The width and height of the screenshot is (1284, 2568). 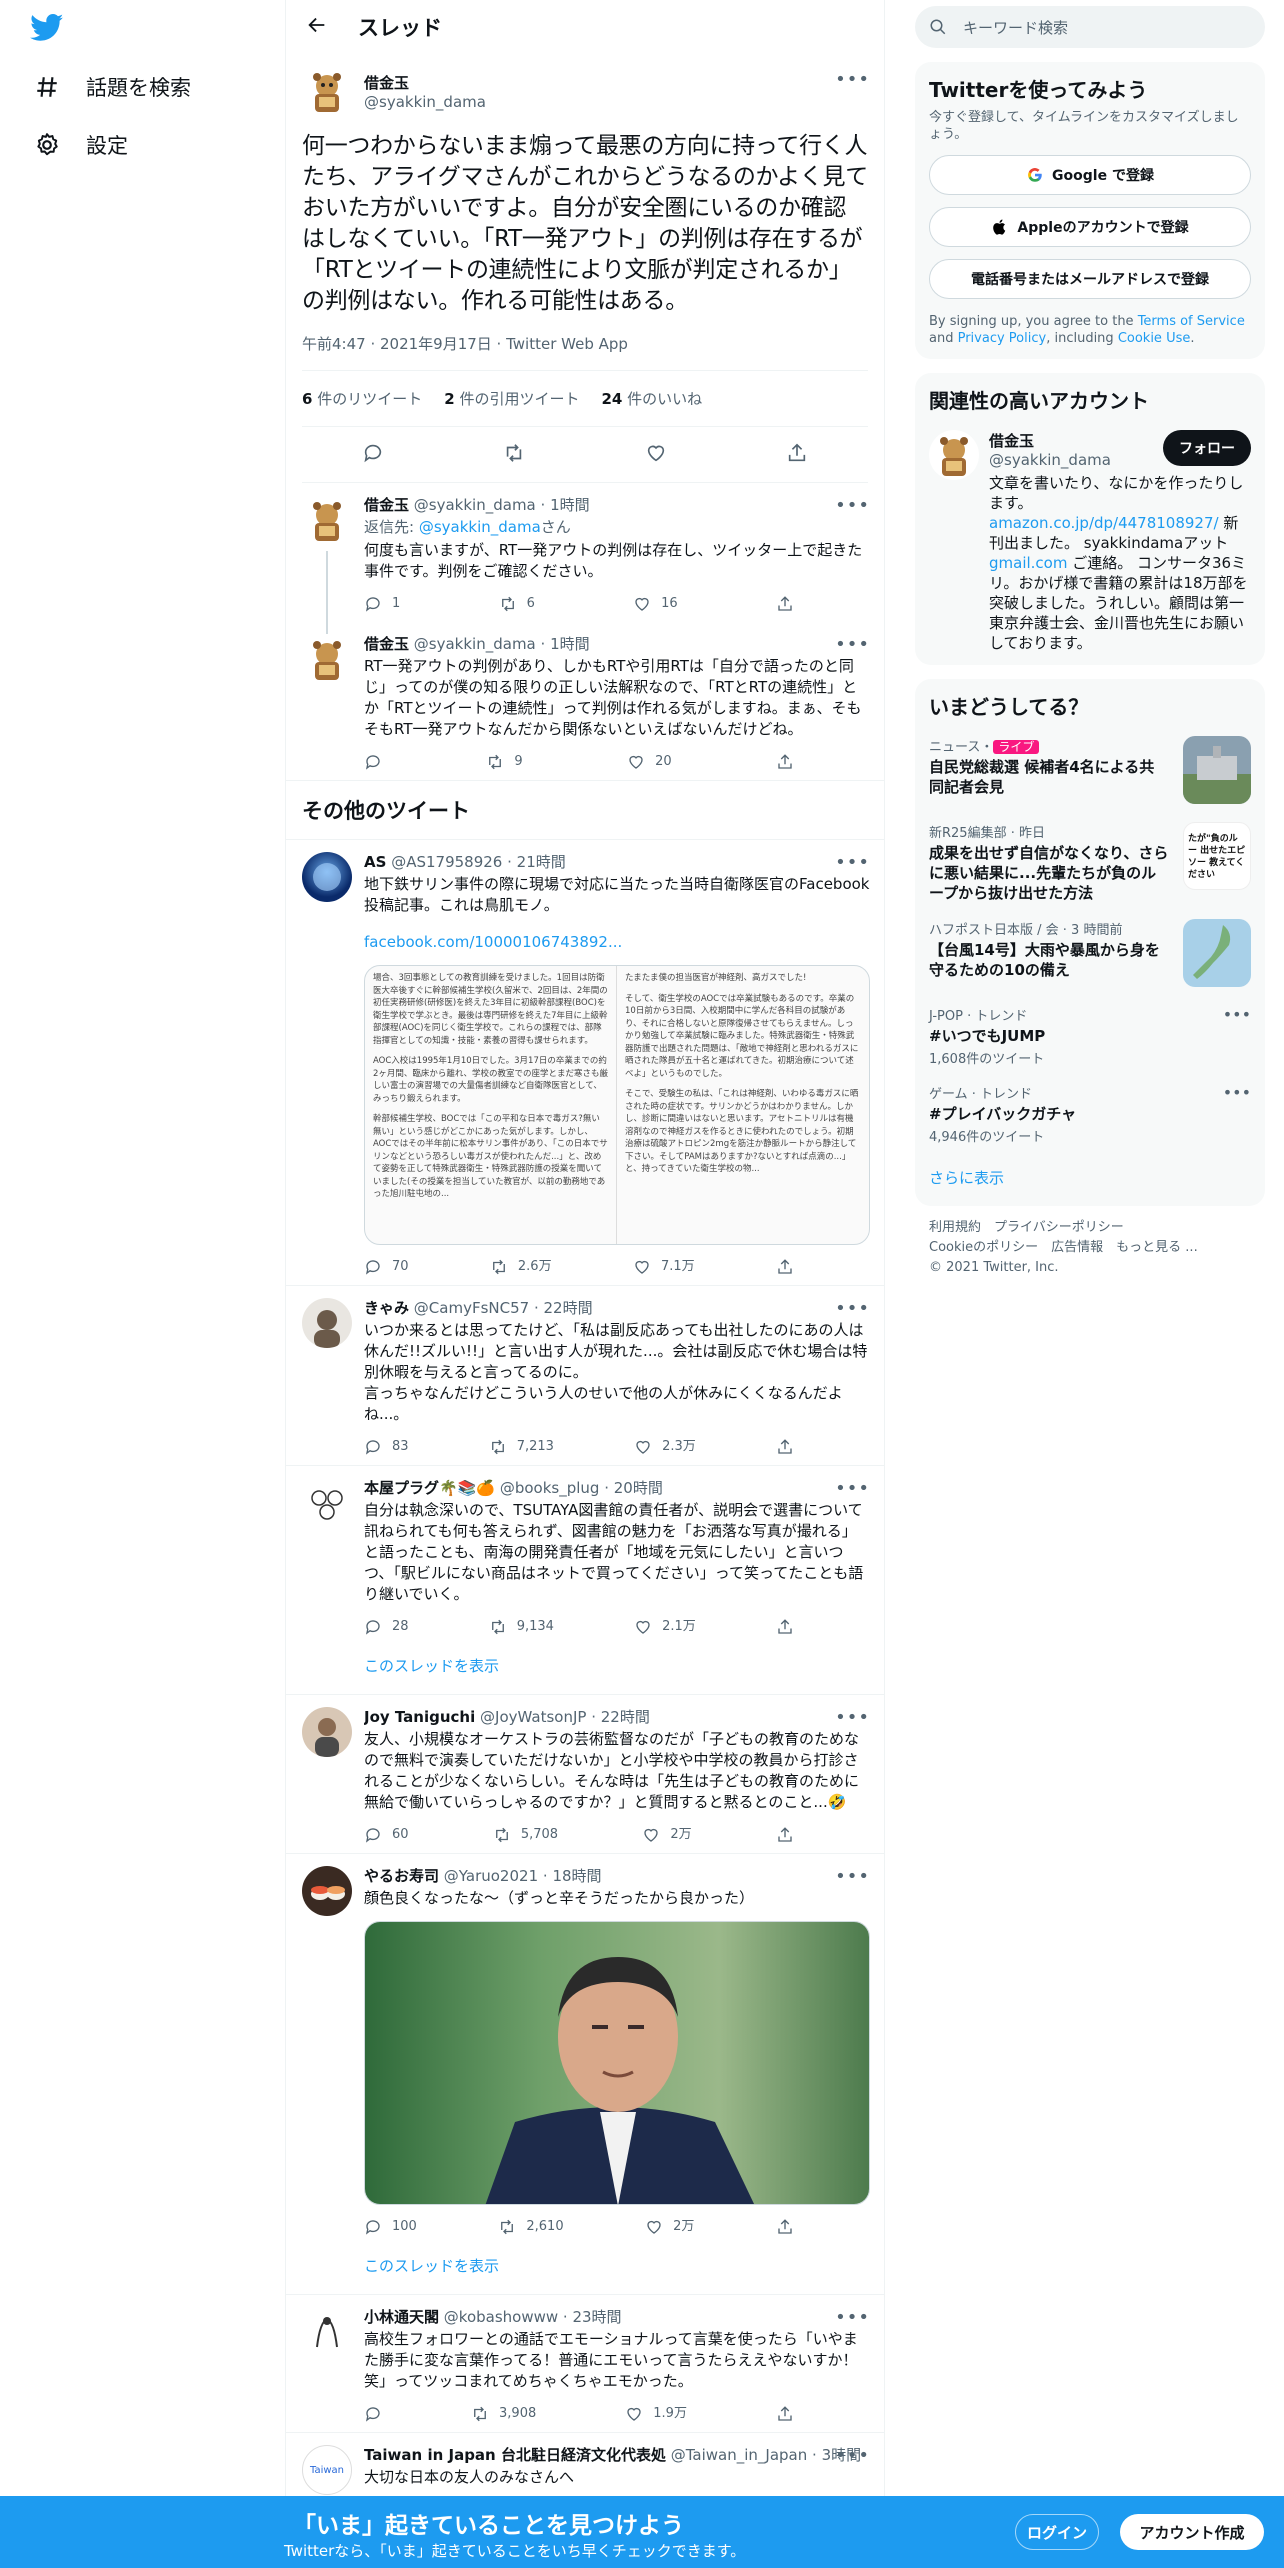 I want to click on reply-button: 28, so click(x=386, y=1627).